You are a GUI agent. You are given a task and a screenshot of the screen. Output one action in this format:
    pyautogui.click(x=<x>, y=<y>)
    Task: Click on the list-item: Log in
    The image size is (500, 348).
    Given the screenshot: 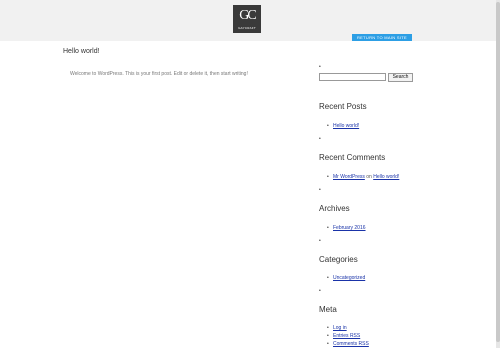 What is the action you would take?
    pyautogui.click(x=344, y=328)
    